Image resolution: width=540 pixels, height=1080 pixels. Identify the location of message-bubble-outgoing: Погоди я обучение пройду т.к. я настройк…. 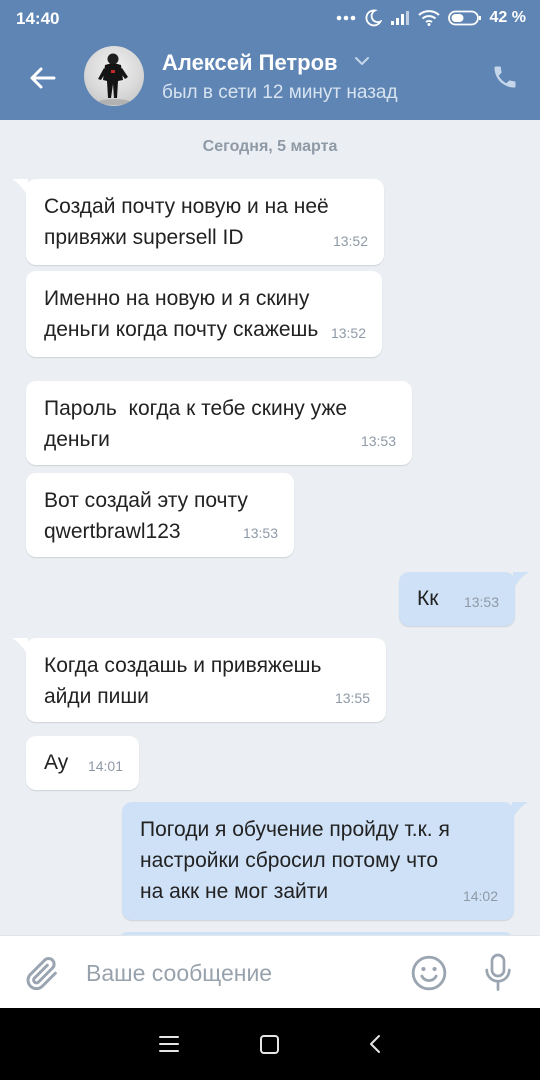
(325, 861).